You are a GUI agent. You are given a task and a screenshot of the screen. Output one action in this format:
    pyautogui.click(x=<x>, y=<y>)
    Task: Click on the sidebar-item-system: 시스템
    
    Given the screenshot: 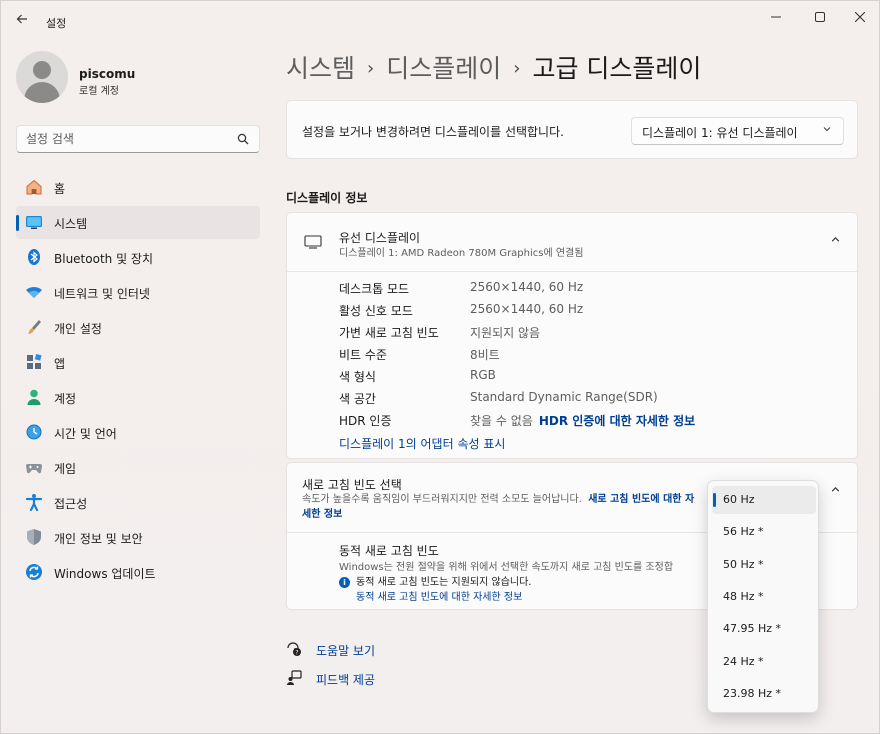 What is the action you would take?
    pyautogui.click(x=138, y=222)
    